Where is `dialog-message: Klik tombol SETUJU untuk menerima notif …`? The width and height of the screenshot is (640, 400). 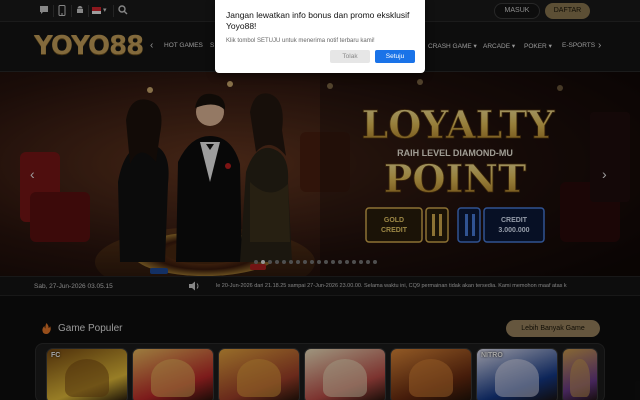
dialog-message: Klik tombol SETUJU untuk menerima notif … is located at coordinates (300, 41).